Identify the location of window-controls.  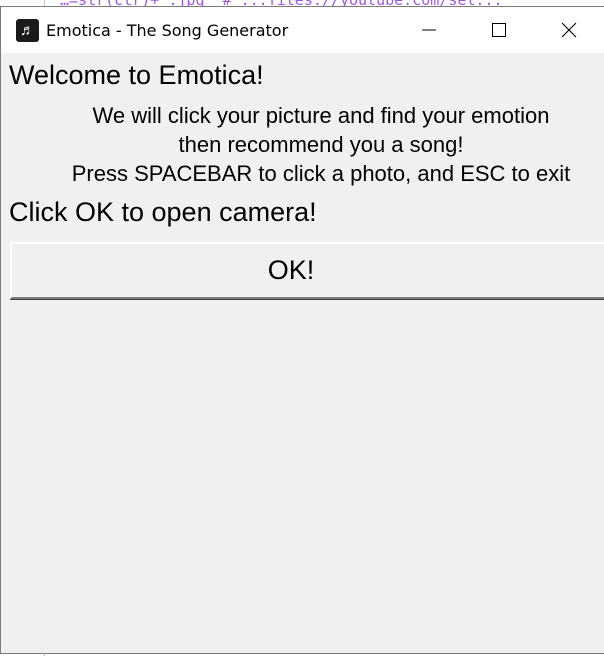
(499, 30).